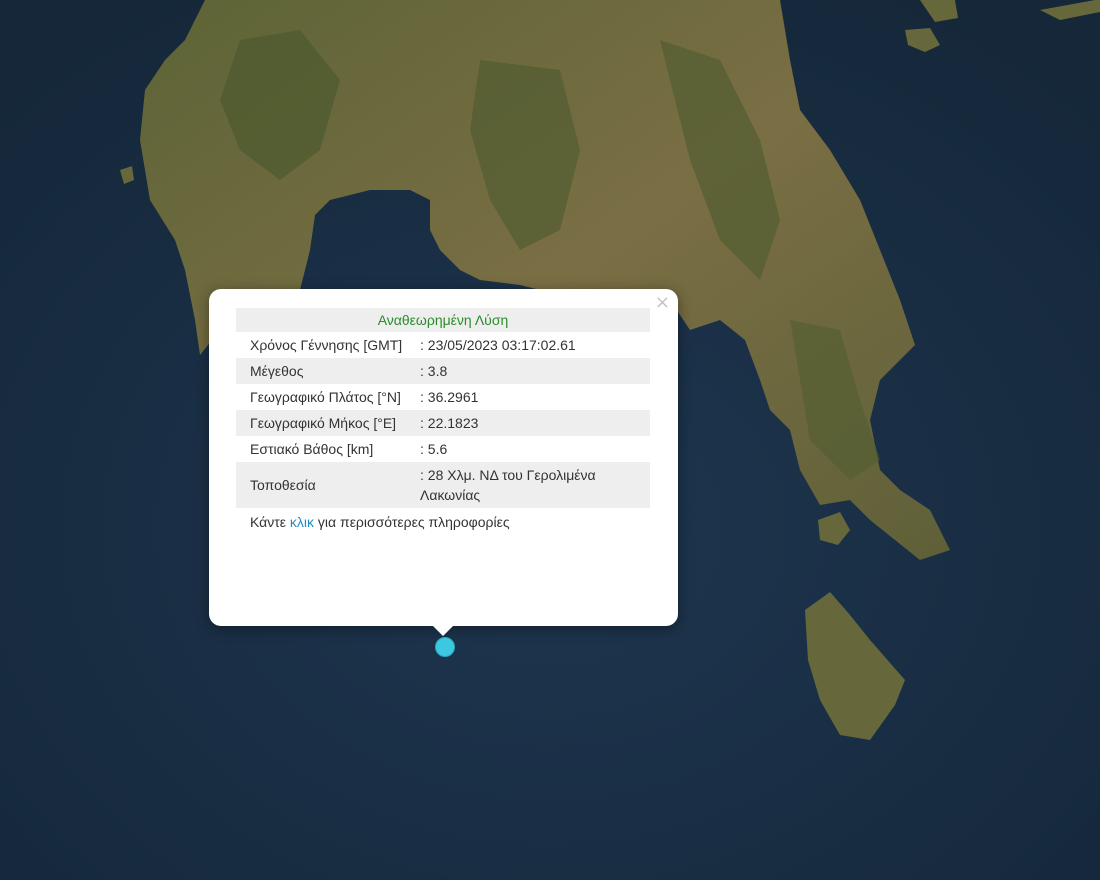 Image resolution: width=1100 pixels, height=880 pixels. Describe the element at coordinates (412, 522) in the screenshot. I see `footer-suffix: για περισσότερες πληροφορίες` at that location.